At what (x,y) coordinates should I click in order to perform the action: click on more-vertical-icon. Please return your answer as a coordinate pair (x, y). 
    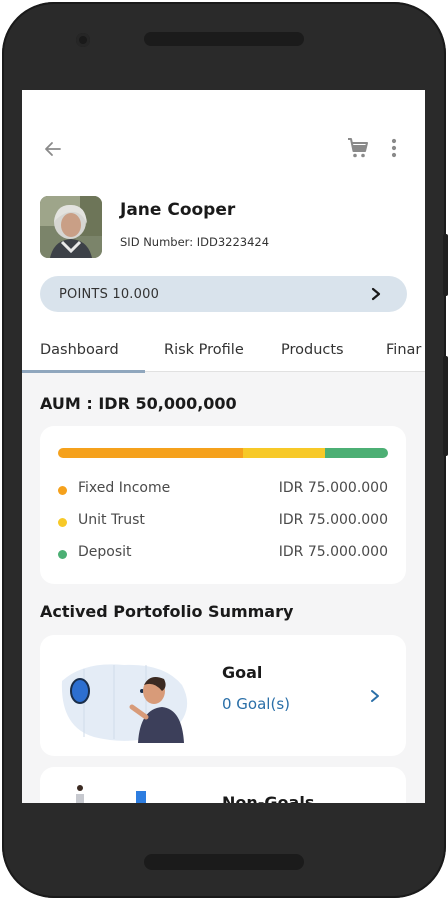
    Looking at the image, I should click on (394, 148).